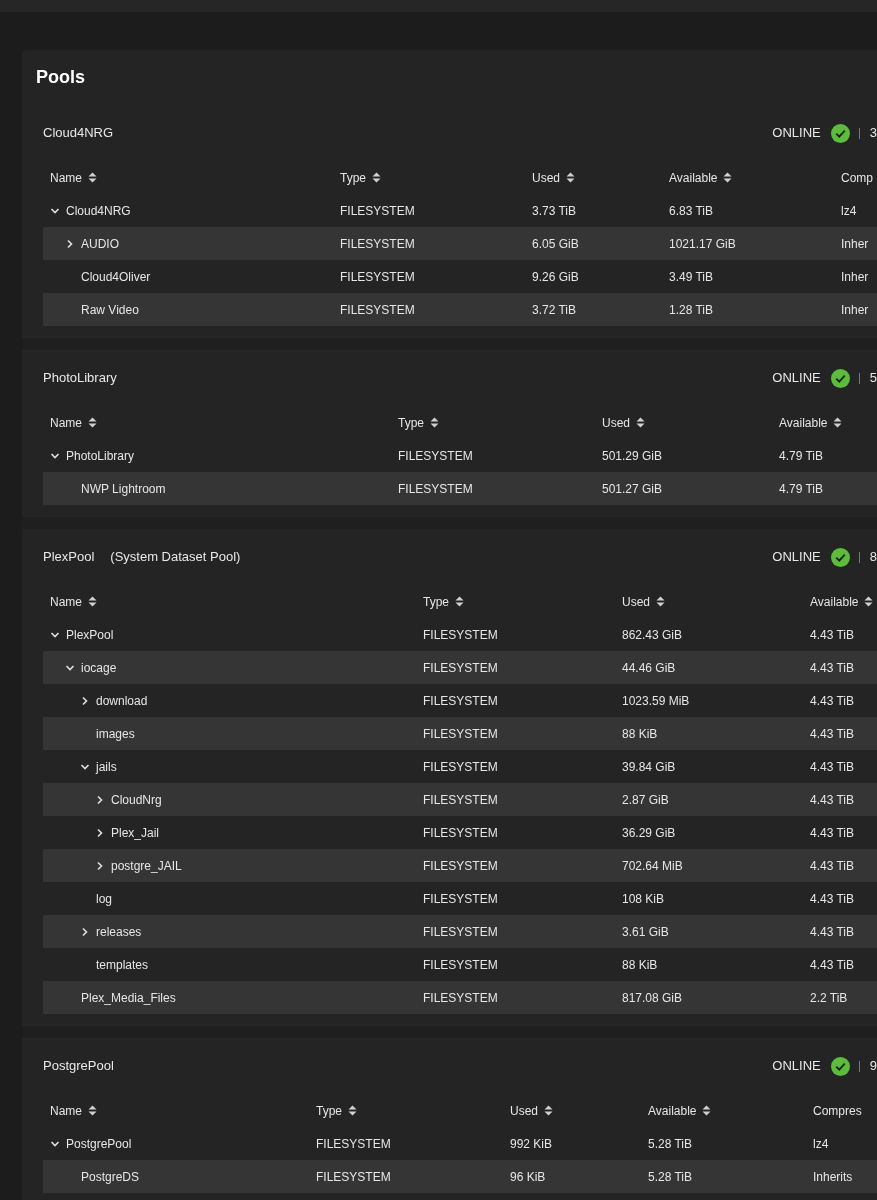 The width and height of the screenshot is (877, 1200). What do you see at coordinates (69, 557) in the screenshot?
I see `pool-name: PlexPool` at bounding box center [69, 557].